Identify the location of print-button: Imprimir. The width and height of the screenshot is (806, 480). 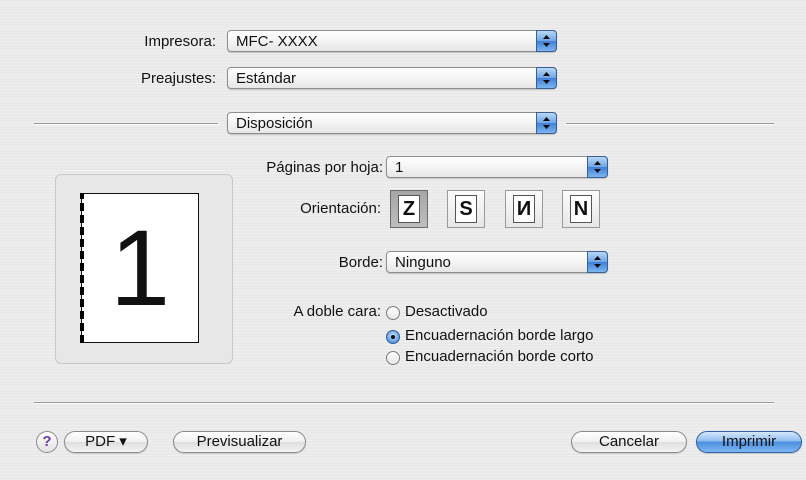
(749, 442).